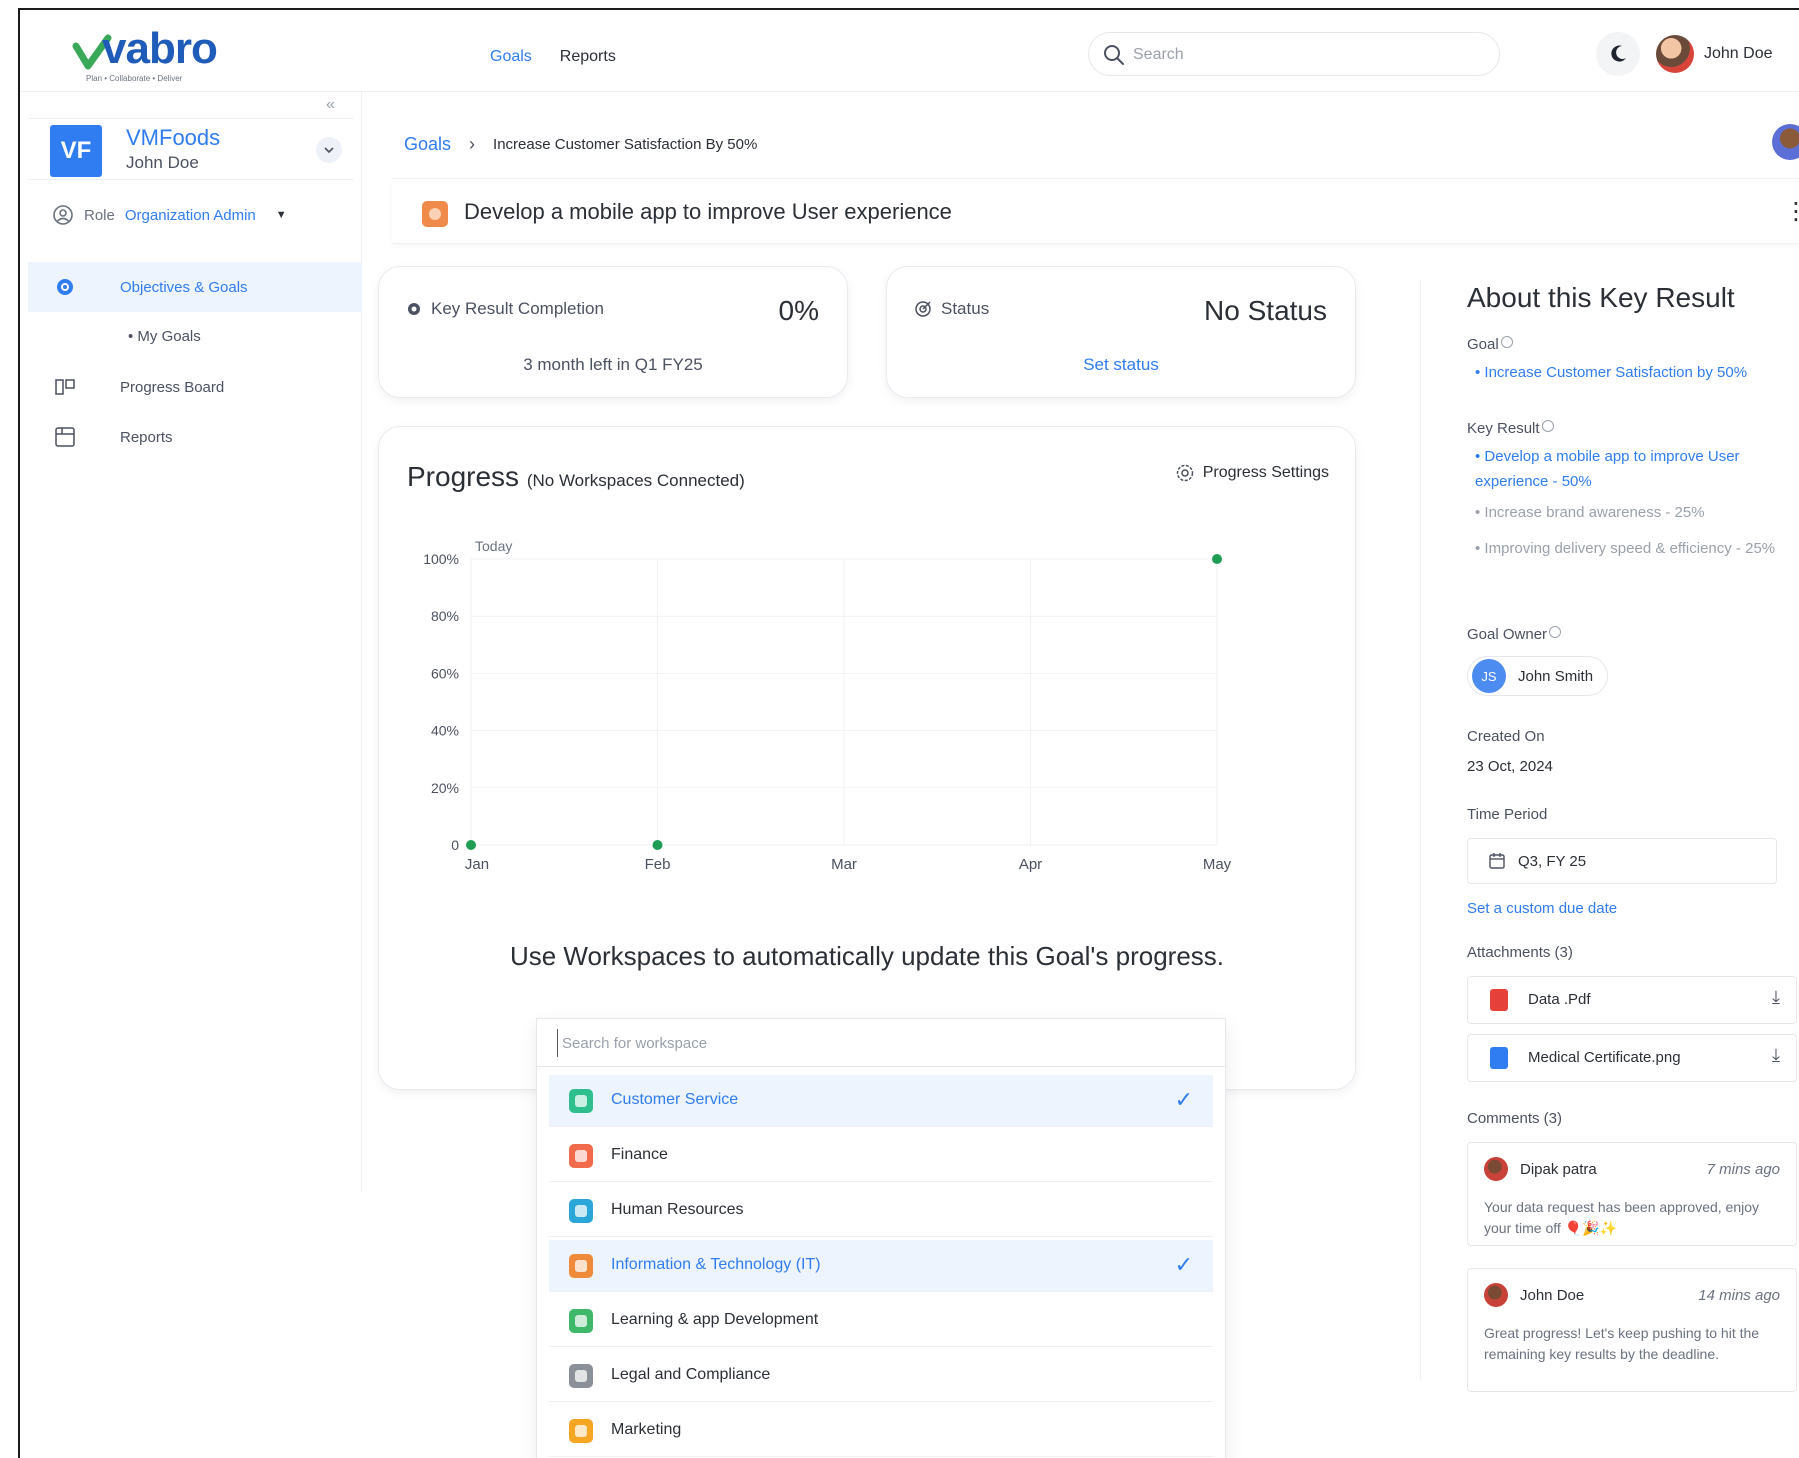  What do you see at coordinates (329, 150) in the screenshot?
I see `chevron-down-icon` at bounding box center [329, 150].